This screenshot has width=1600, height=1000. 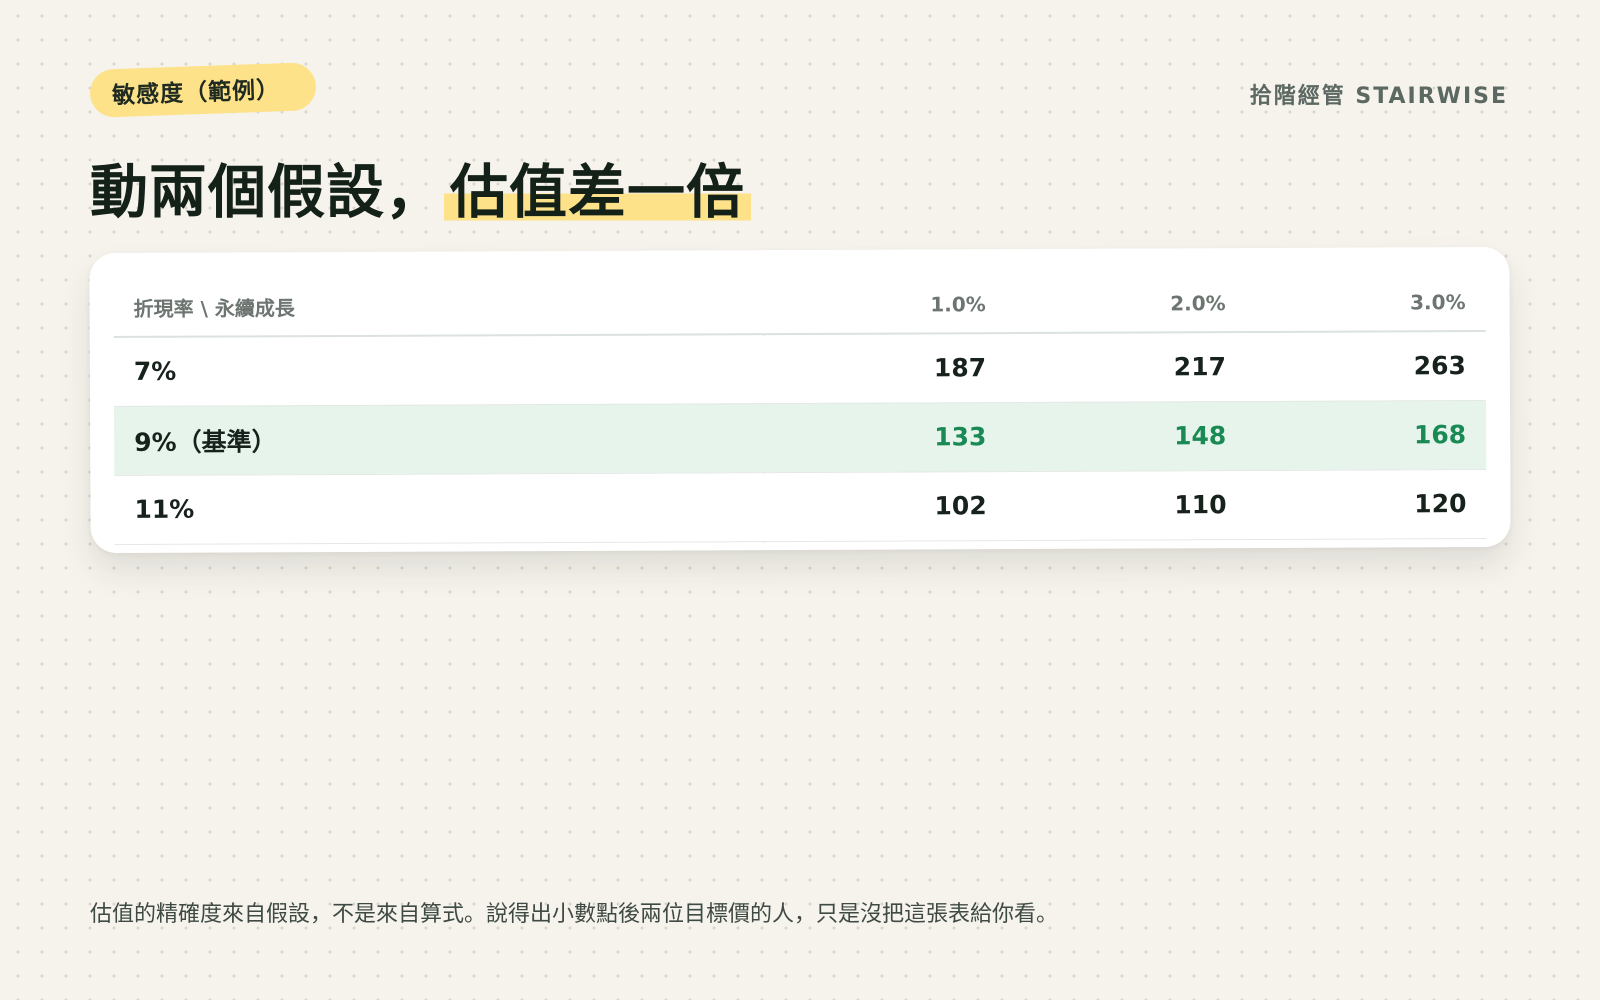 I want to click on corner-header: 折現率 \ 永續成長, so click(x=440, y=306).